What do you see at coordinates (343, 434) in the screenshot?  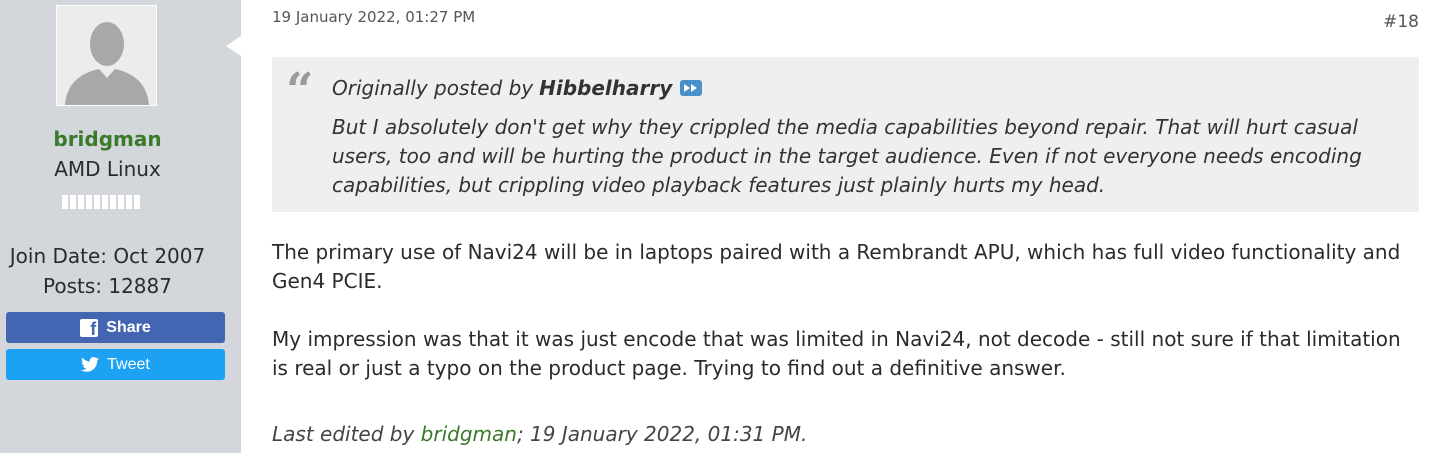 I see `last-edited-prefix: Last edited by` at bounding box center [343, 434].